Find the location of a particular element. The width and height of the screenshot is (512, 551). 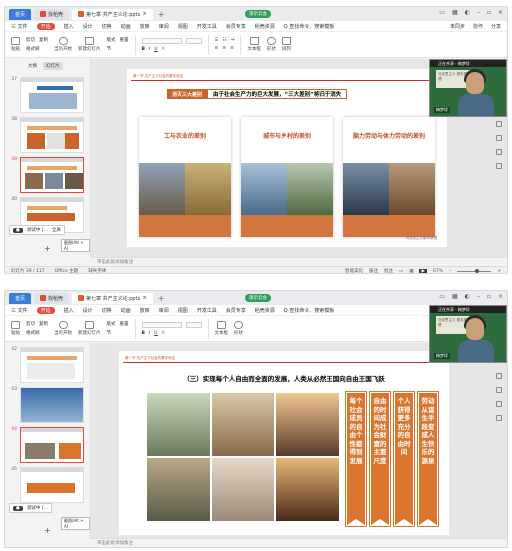

tab-document: 第七章 共产主义论.pptx × is located at coordinates (112, 14).